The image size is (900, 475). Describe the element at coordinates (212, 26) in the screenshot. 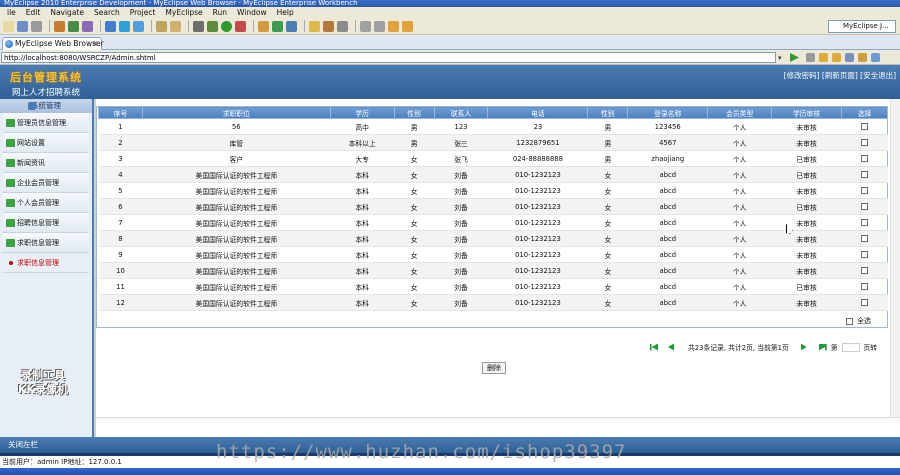

I see `bug-icon` at that location.